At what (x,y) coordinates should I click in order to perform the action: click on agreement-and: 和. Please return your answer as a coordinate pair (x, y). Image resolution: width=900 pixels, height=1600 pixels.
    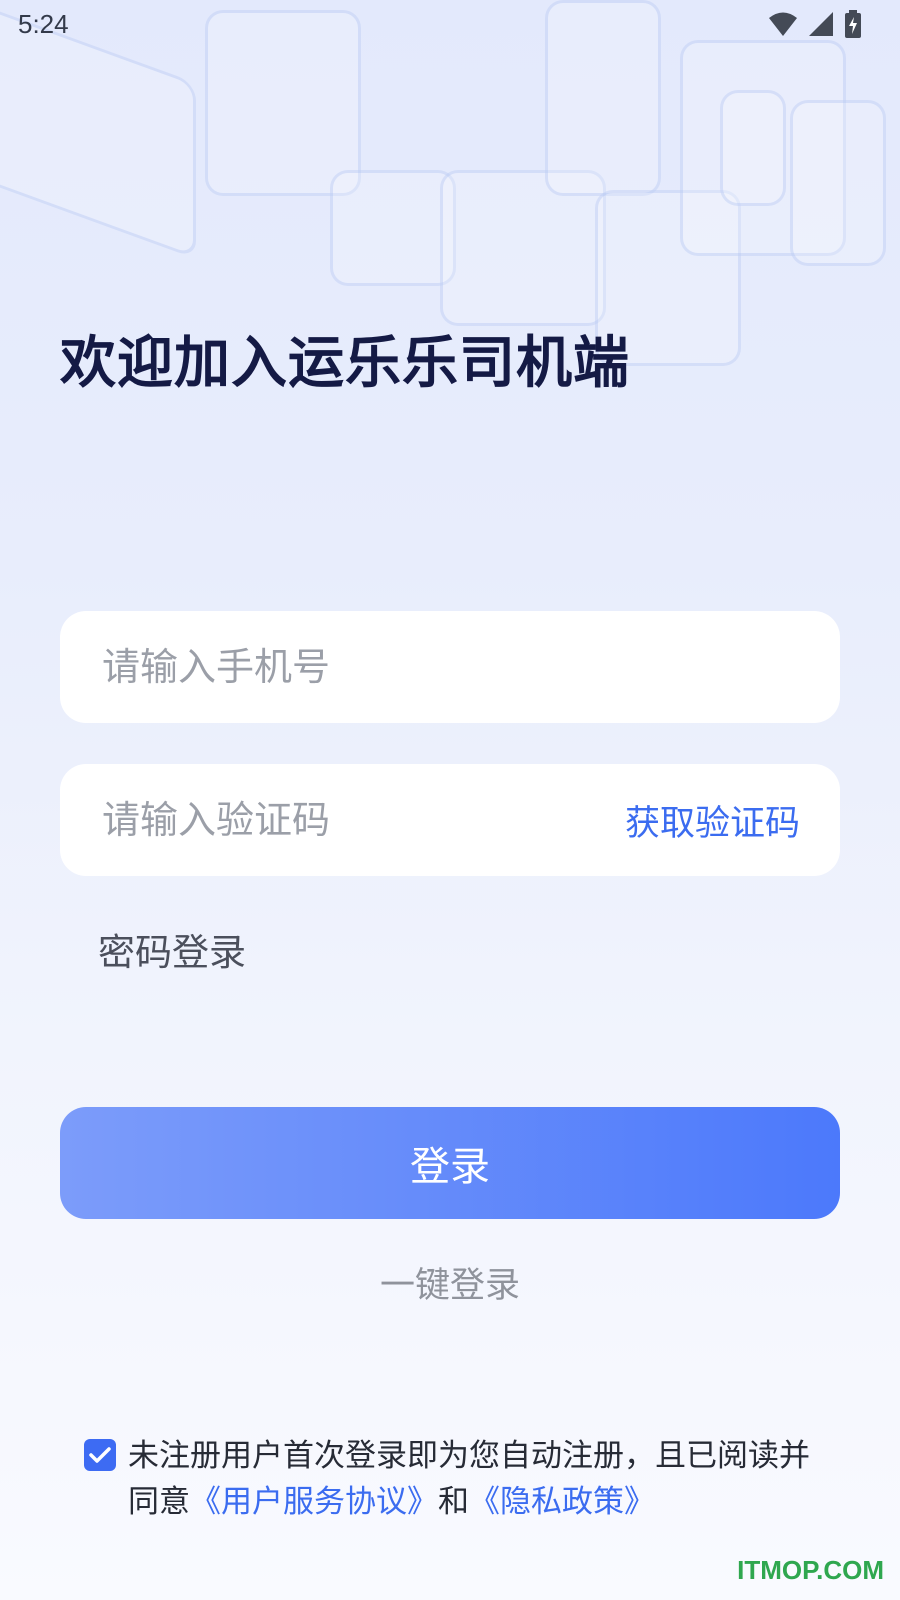
    Looking at the image, I should click on (453, 1502).